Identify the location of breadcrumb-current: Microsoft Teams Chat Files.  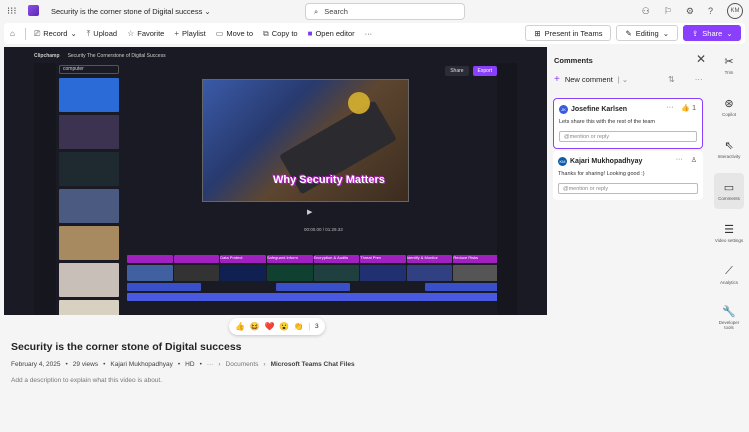
(313, 364).